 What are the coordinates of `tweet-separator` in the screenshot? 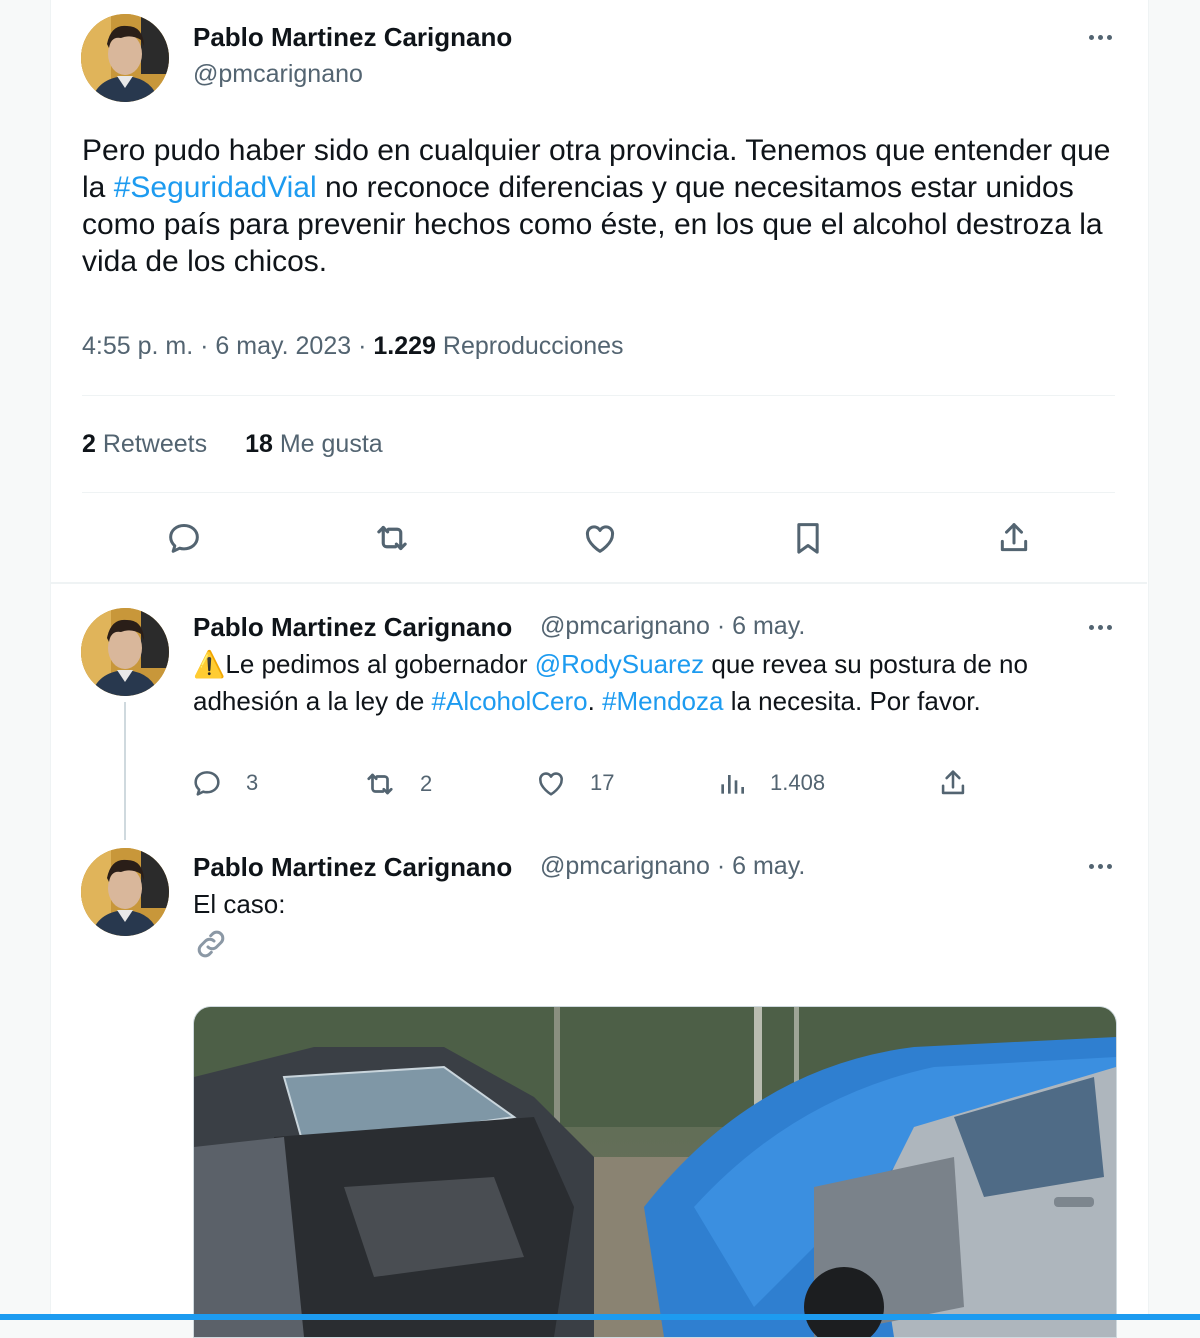 It's located at (598, 583).